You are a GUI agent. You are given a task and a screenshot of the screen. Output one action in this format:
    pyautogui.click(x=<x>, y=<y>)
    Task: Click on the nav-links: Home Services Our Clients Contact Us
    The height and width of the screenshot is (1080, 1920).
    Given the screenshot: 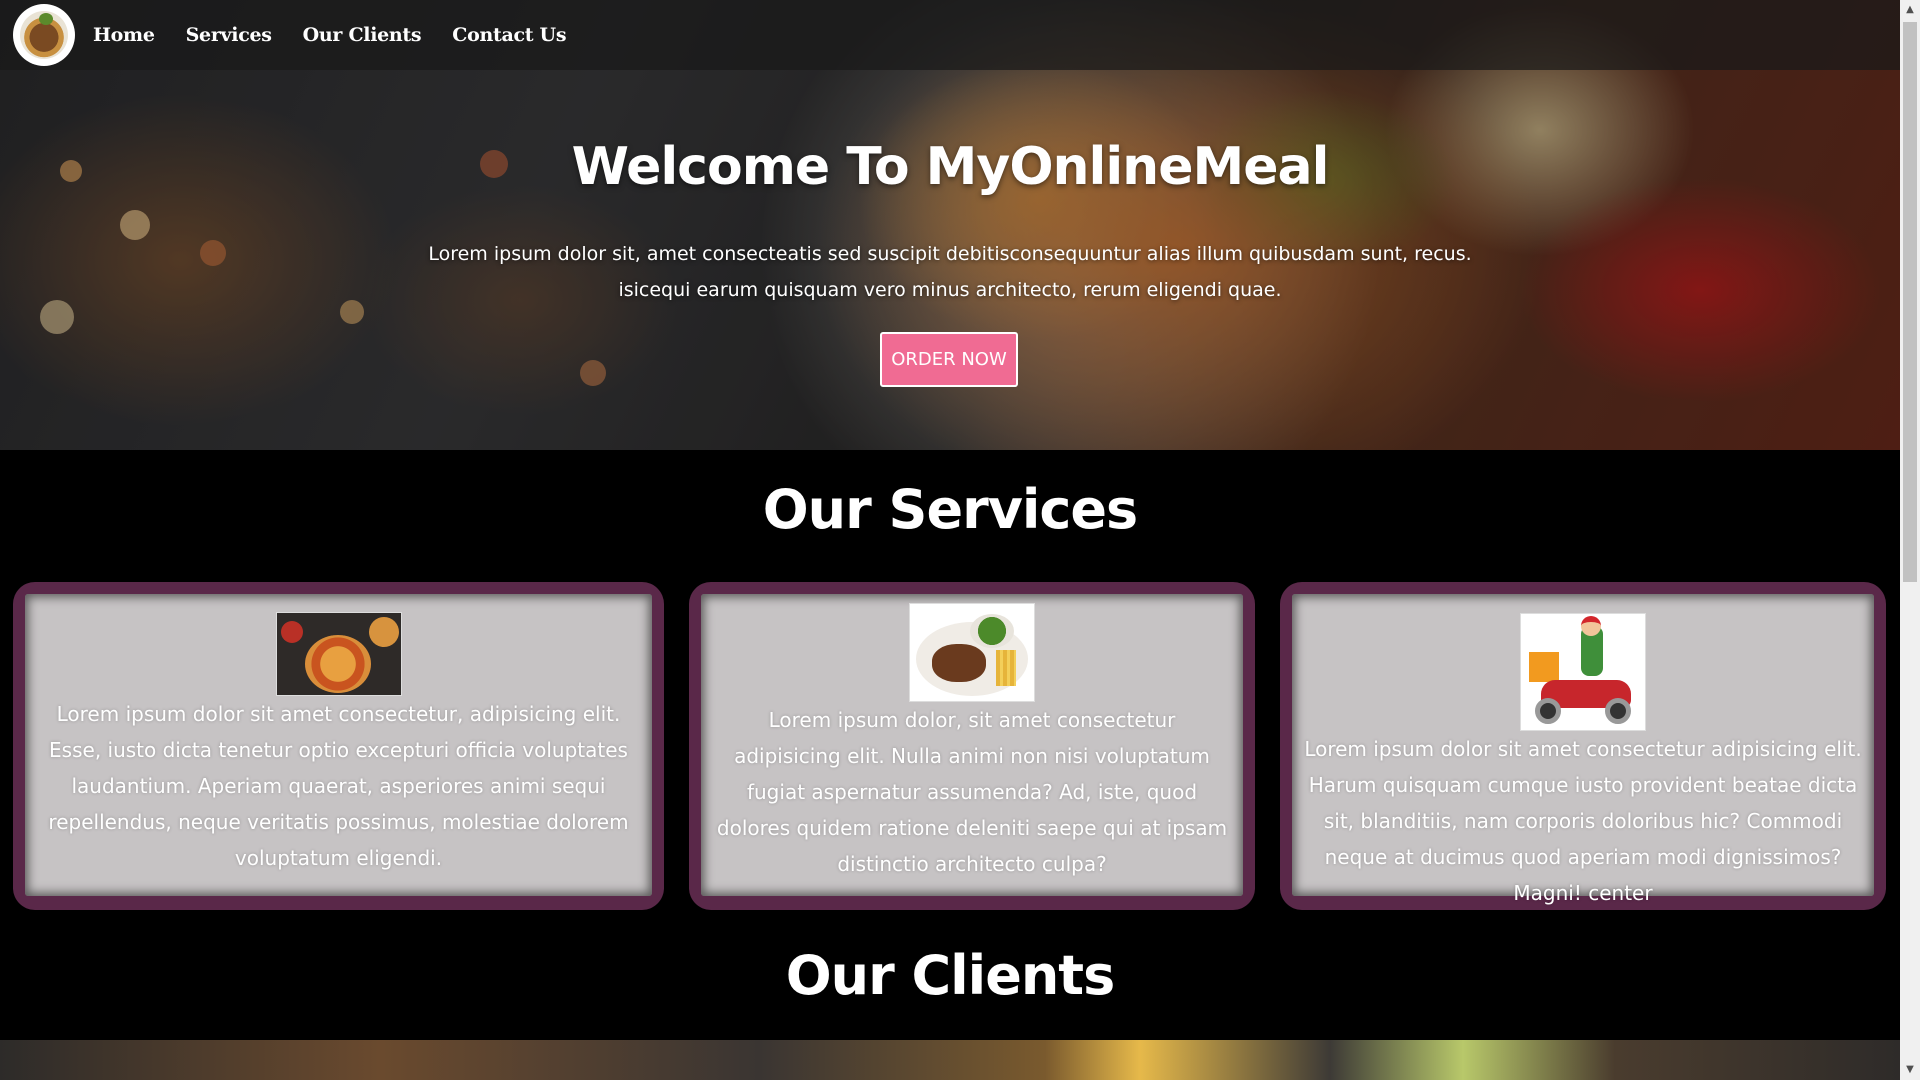 What is the action you would take?
    pyautogui.click(x=330, y=35)
    